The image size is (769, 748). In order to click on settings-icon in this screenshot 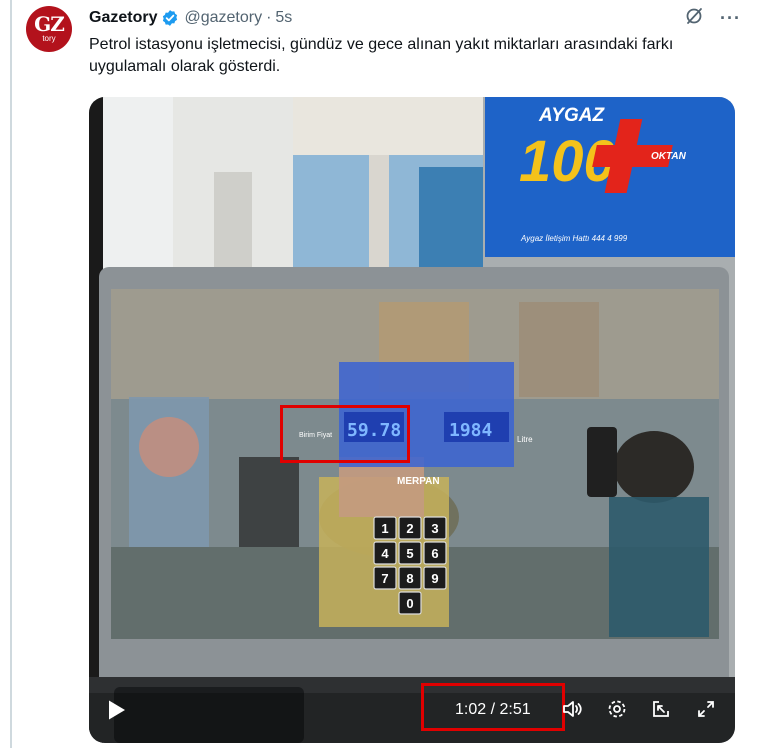, I will do `click(617, 711)`.